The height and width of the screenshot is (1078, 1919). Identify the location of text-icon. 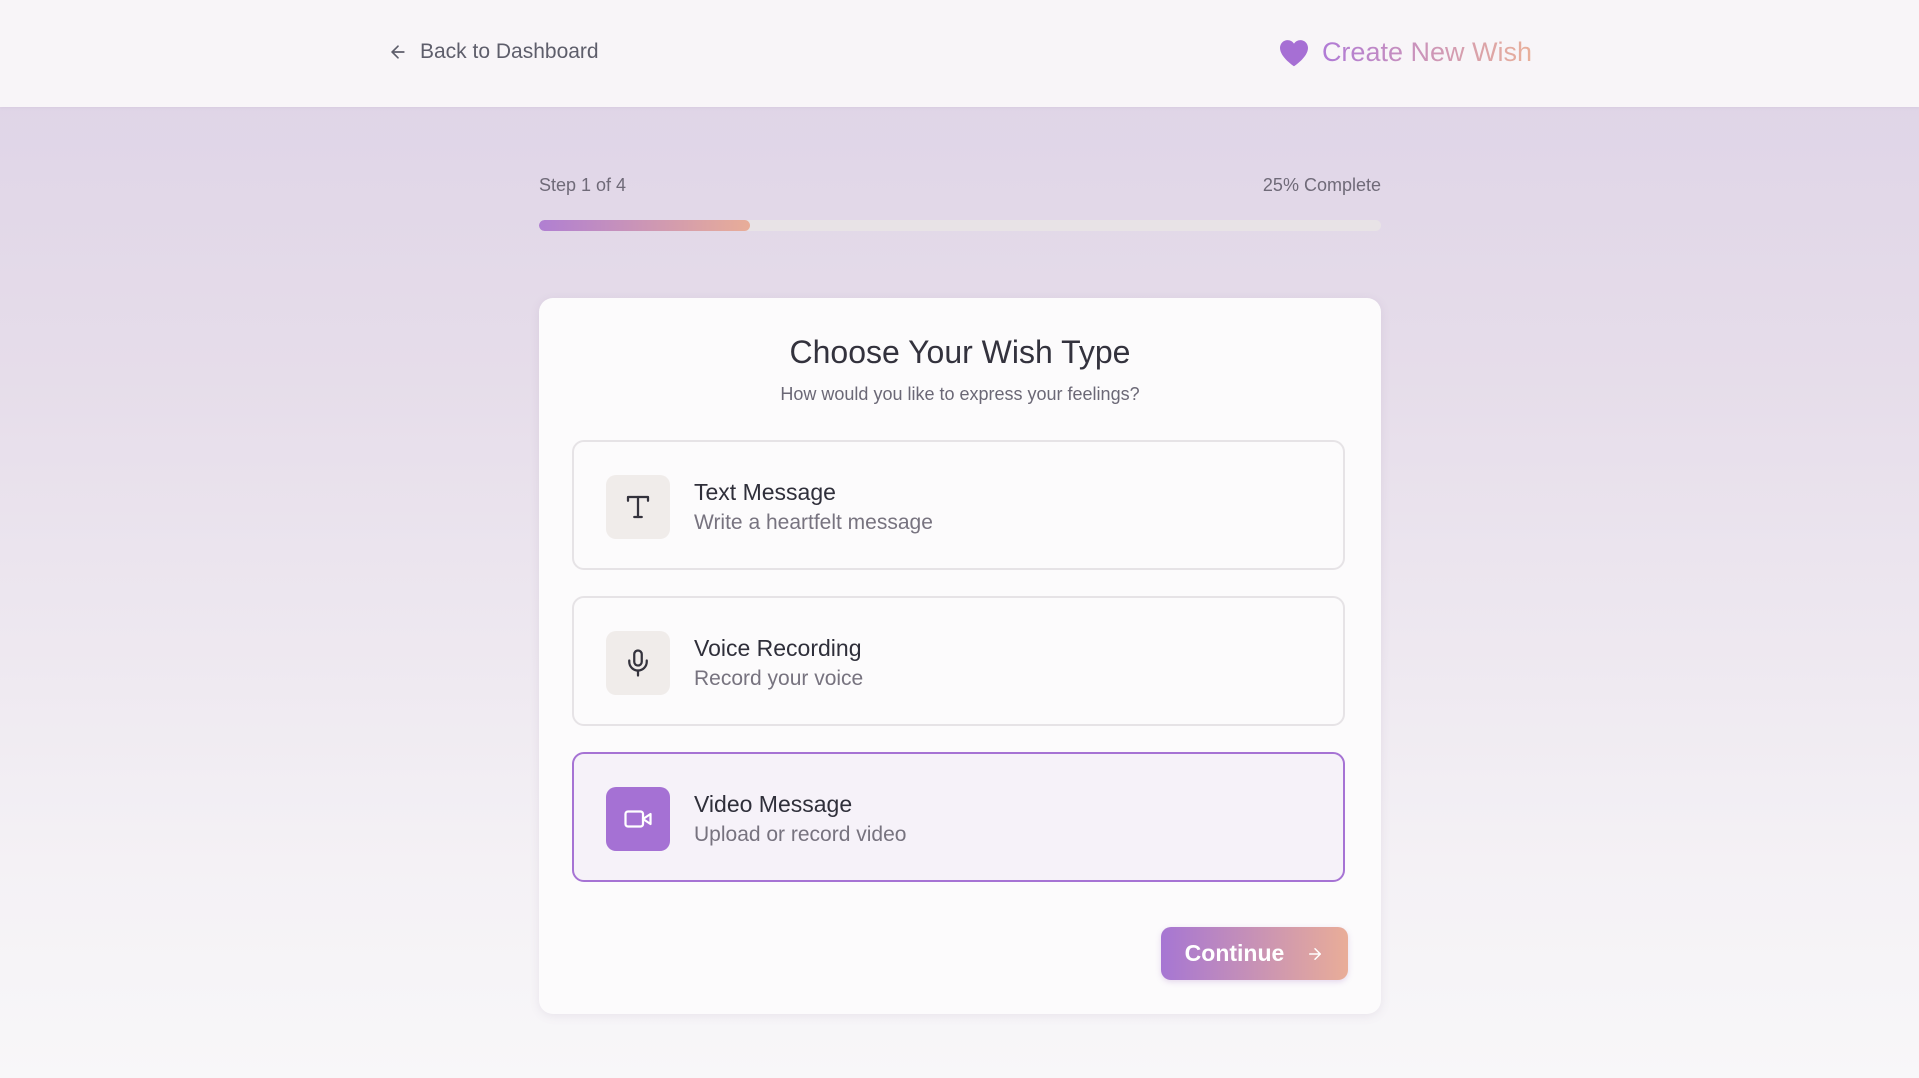
(638, 507).